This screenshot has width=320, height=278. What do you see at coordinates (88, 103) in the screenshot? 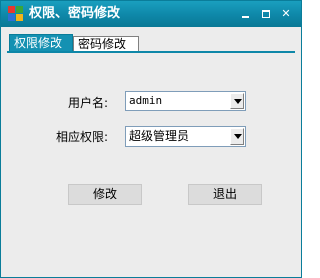
I see `username-label: 用户名:` at bounding box center [88, 103].